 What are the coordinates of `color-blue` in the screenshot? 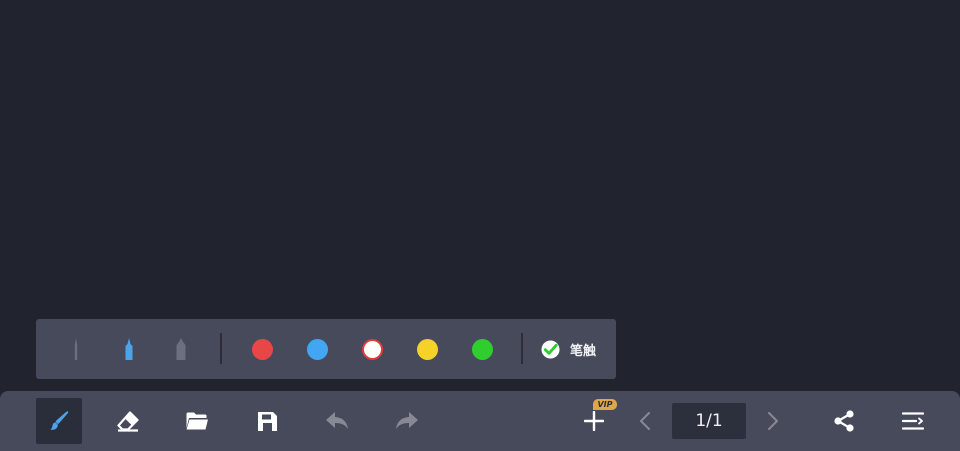 It's located at (317, 349).